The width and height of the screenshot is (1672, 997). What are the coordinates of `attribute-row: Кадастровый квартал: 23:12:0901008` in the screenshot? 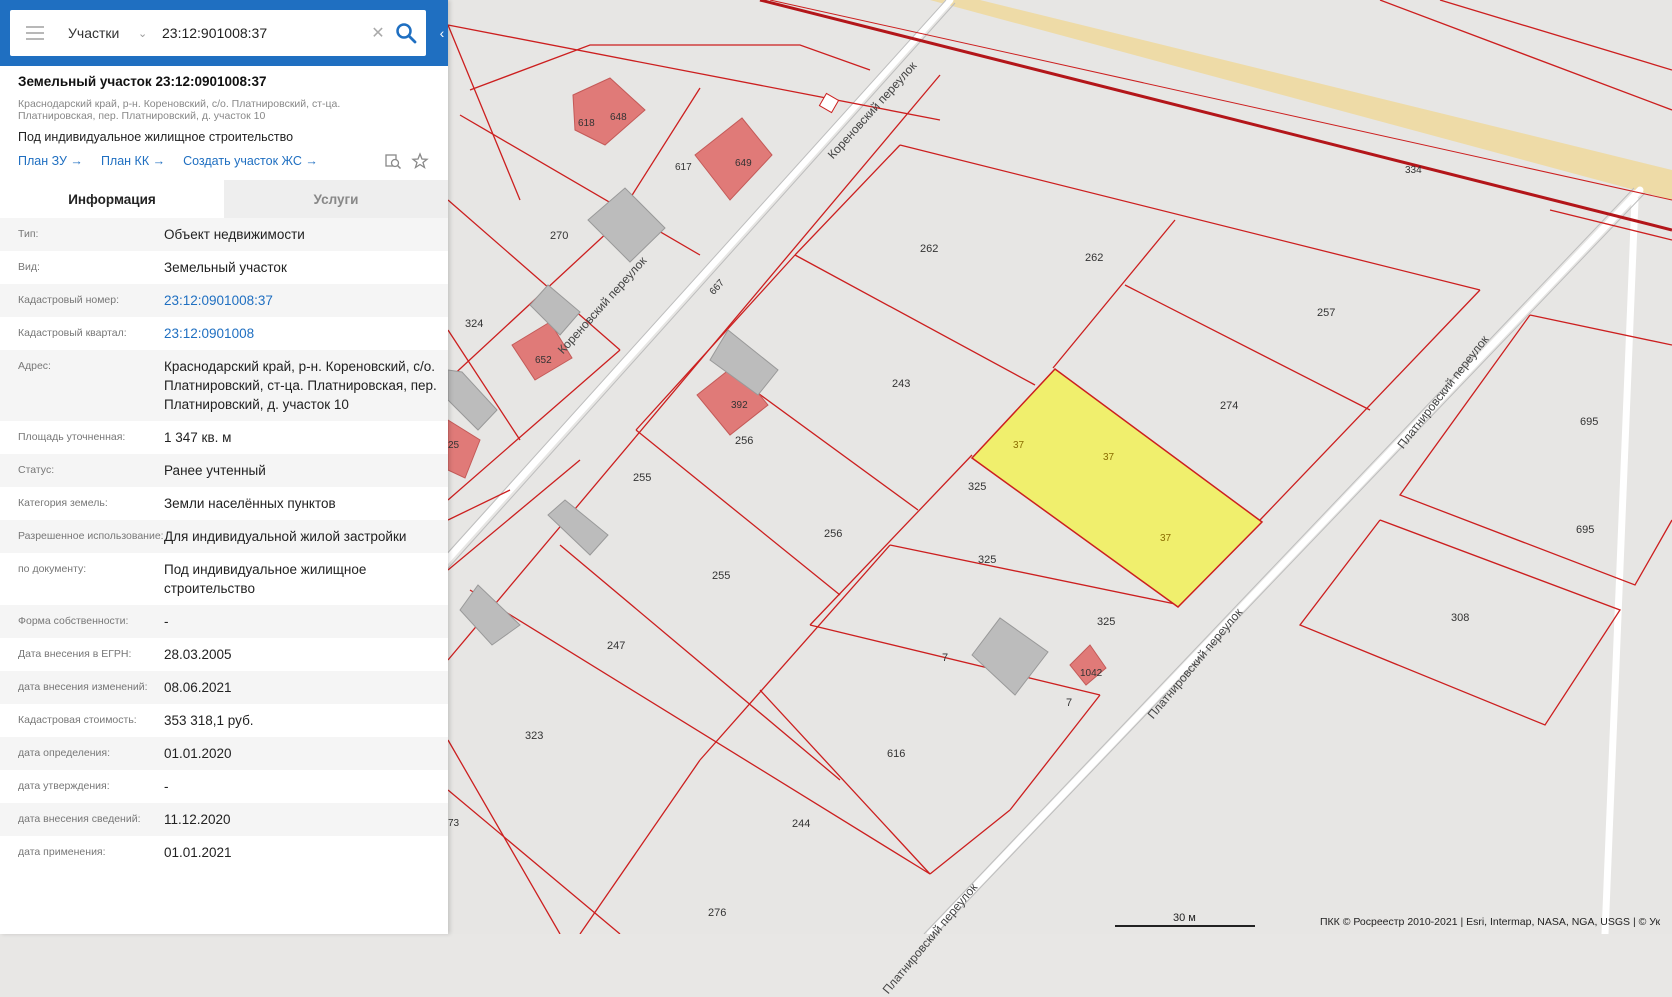 It's located at (224, 333).